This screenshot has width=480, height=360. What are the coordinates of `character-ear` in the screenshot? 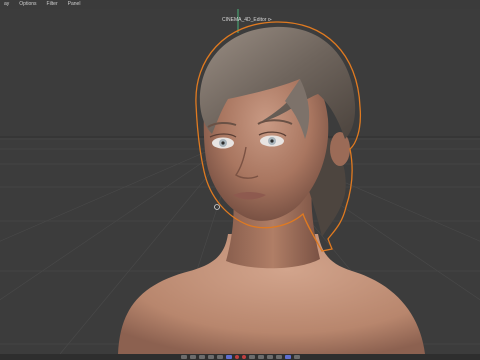 It's located at (340, 149).